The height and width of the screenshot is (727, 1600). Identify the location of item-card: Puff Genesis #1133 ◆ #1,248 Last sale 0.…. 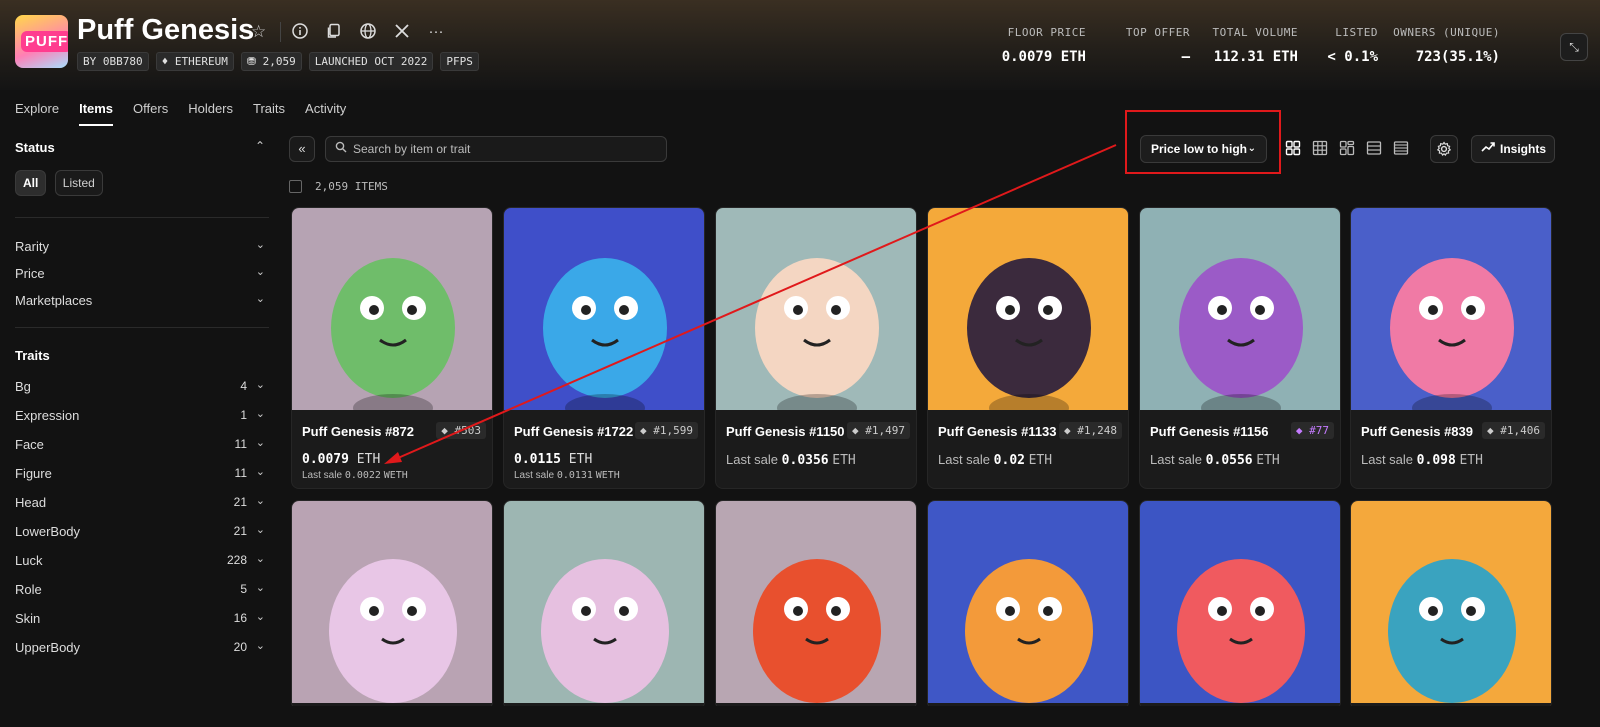
(1028, 348).